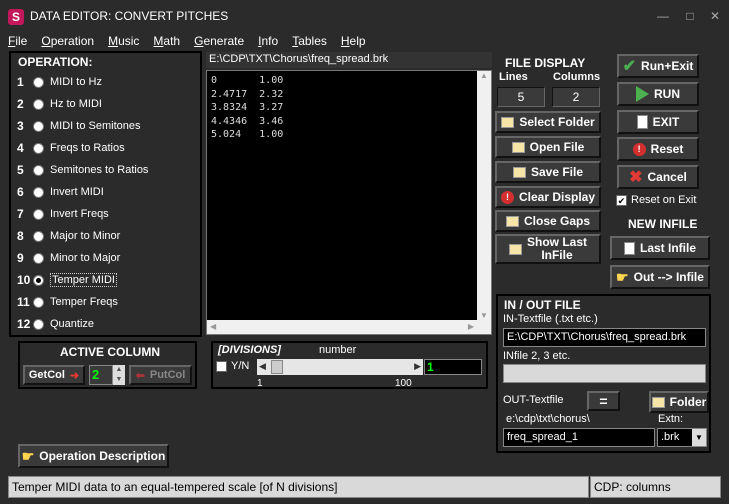 The image size is (729, 504). Describe the element at coordinates (102, 456) in the screenshot. I see `operation-description-label: Operation Description` at that location.